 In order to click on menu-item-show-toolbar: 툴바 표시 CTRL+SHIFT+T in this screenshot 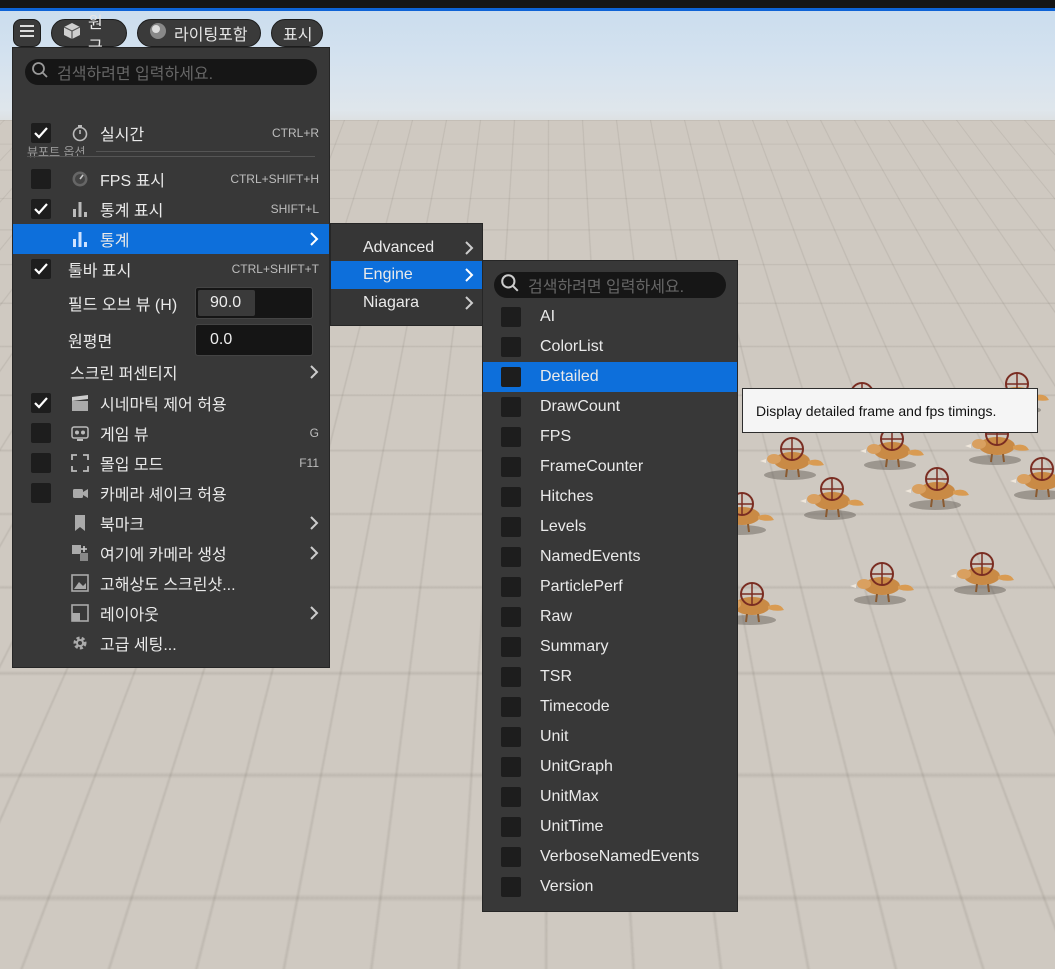, I will do `click(171, 269)`.